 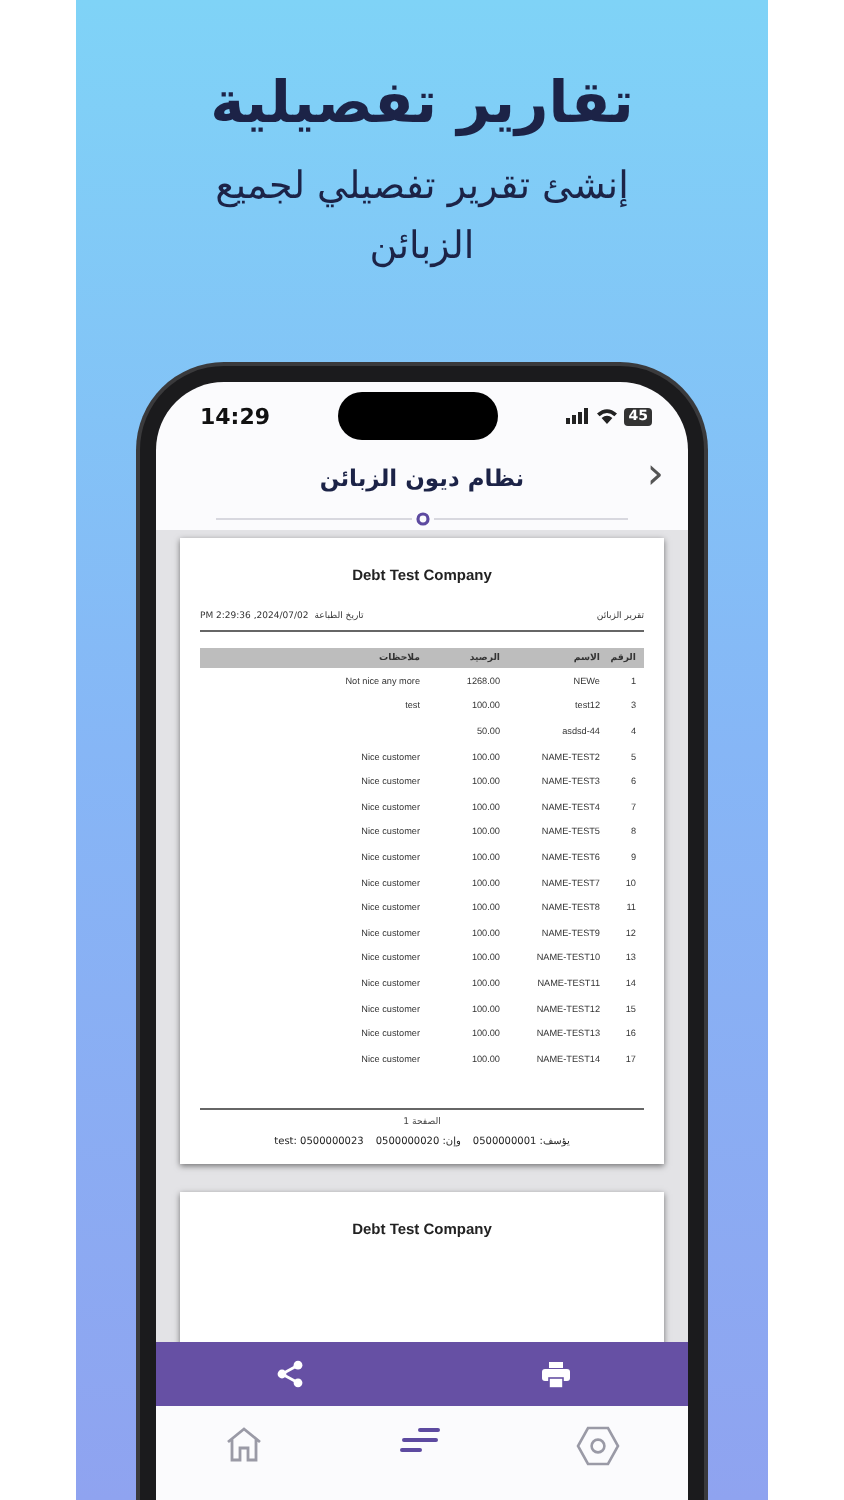 I want to click on printer-icon, so click(x=555, y=1374).